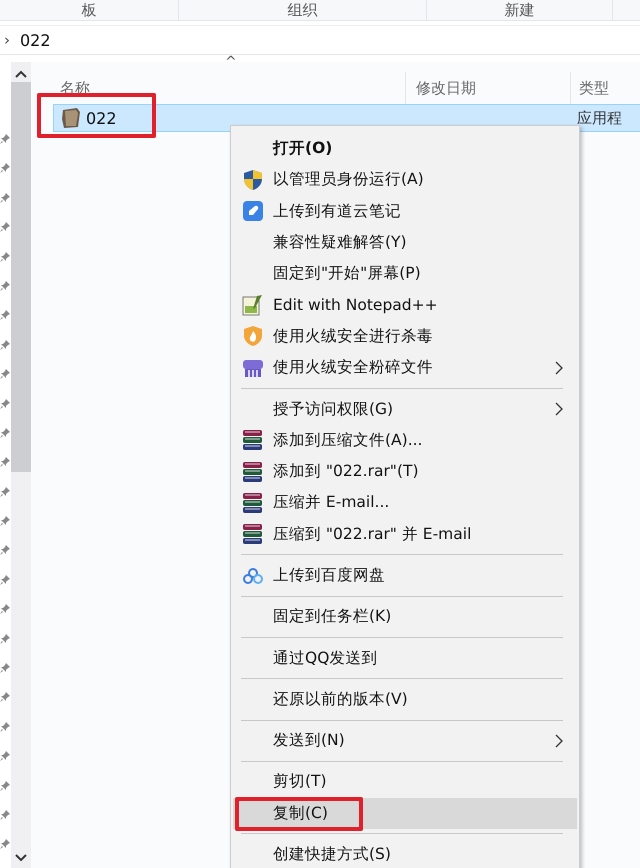  I want to click on menu-item-label: 压缩到 "022.rar" 并 E-mail, so click(372, 534).